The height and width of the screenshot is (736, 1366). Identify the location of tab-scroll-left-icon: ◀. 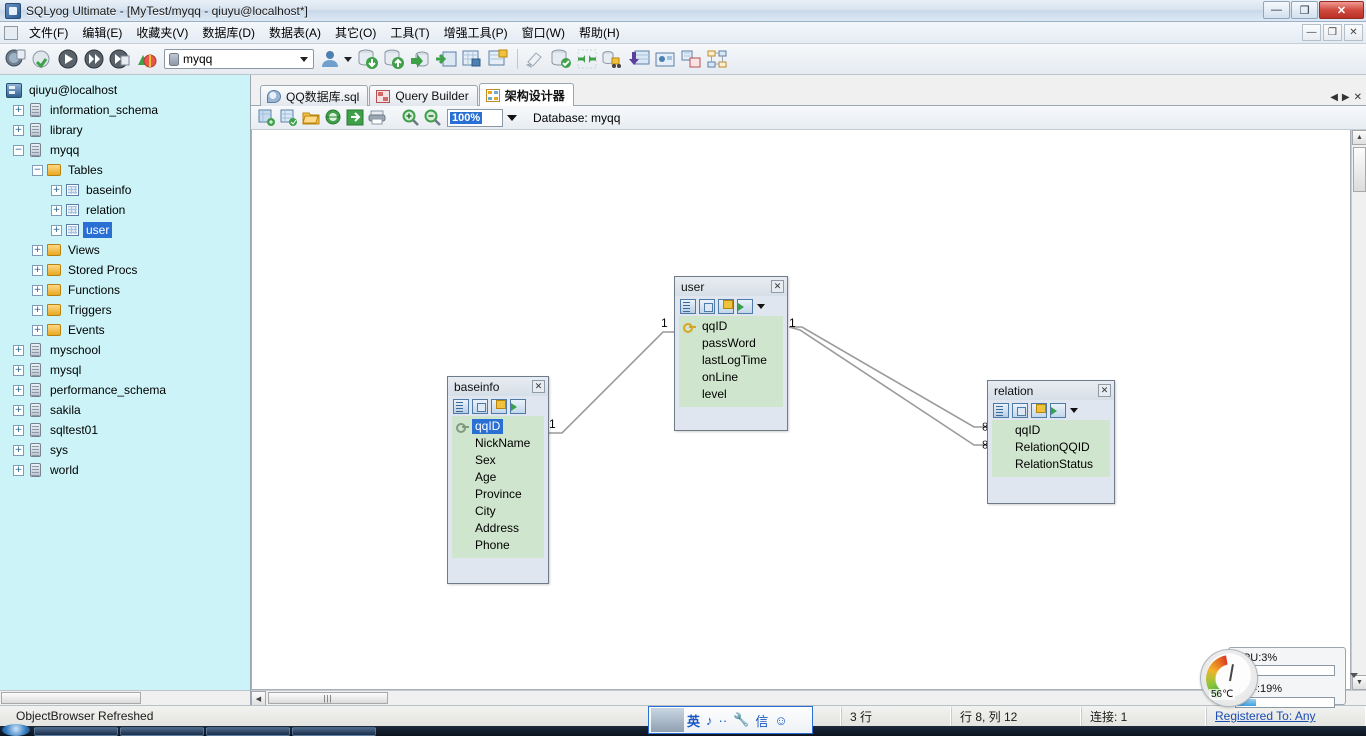
(1334, 97).